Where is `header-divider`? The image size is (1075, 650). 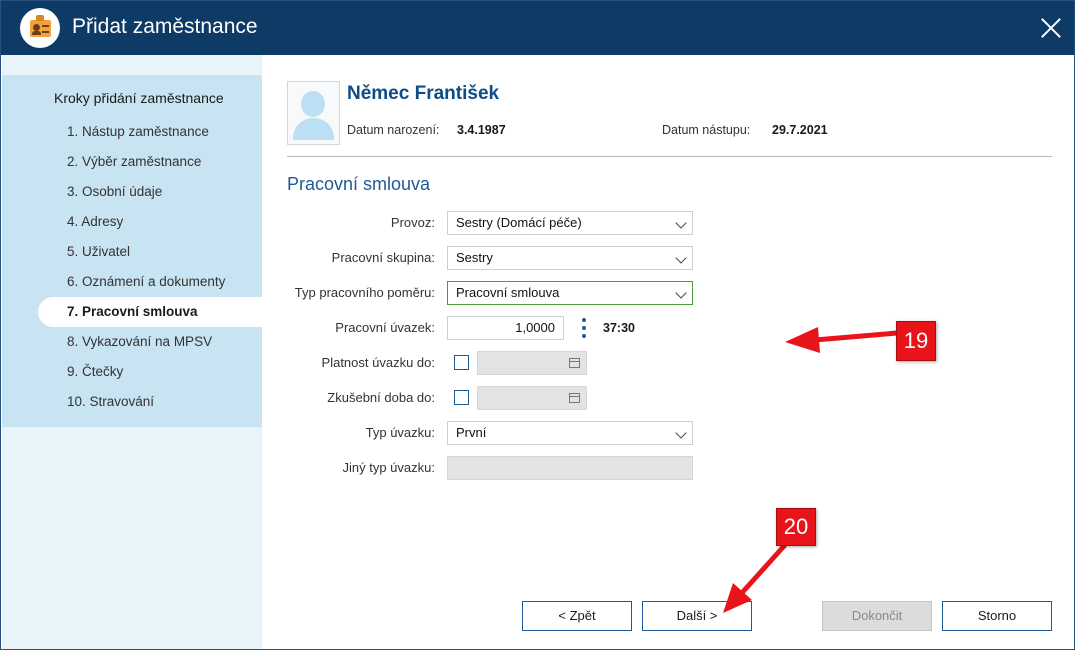 header-divider is located at coordinates (669, 156).